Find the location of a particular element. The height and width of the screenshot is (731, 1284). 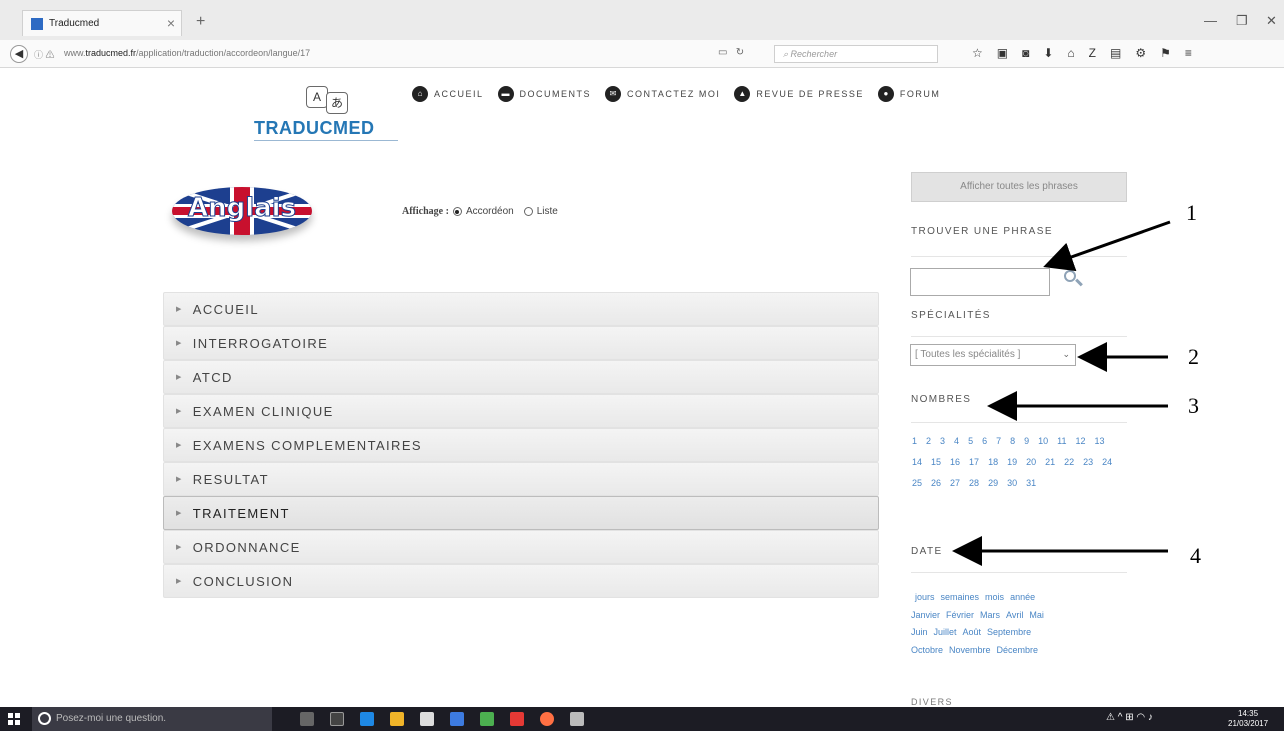

addon-icon: ⚙ is located at coordinates (1140, 53).